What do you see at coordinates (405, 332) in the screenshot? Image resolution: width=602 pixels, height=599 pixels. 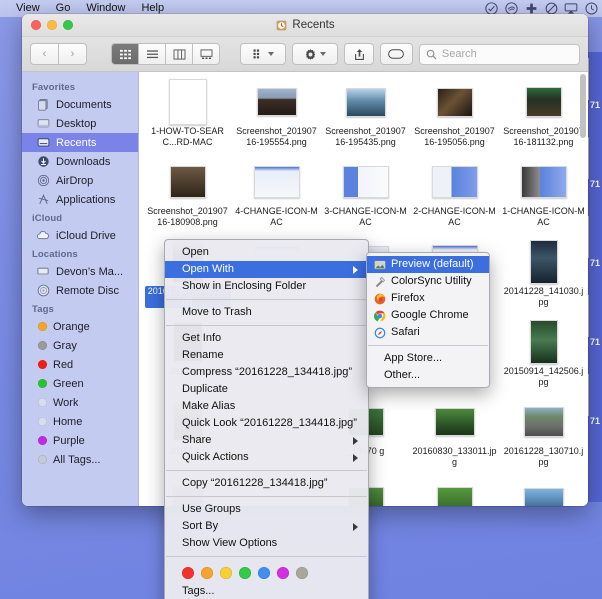 I see `menu-item-label: Safari` at bounding box center [405, 332].